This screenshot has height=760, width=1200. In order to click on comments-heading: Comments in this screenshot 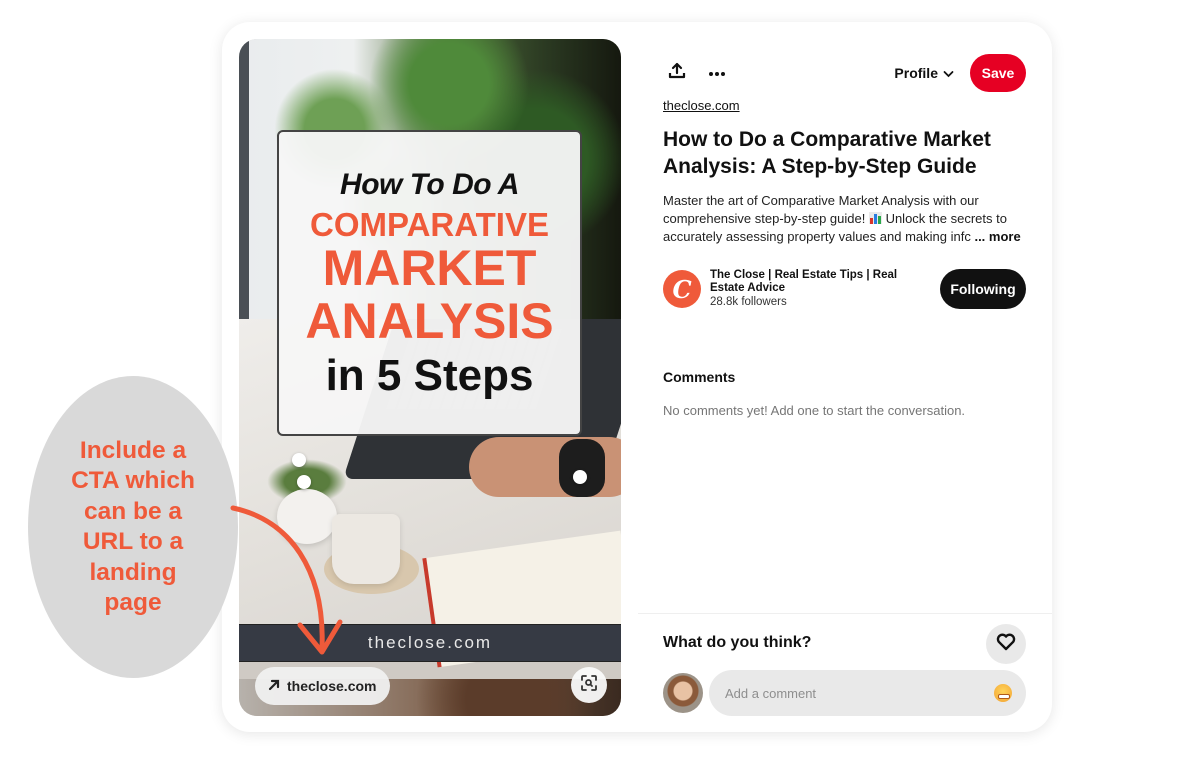, I will do `click(699, 377)`.